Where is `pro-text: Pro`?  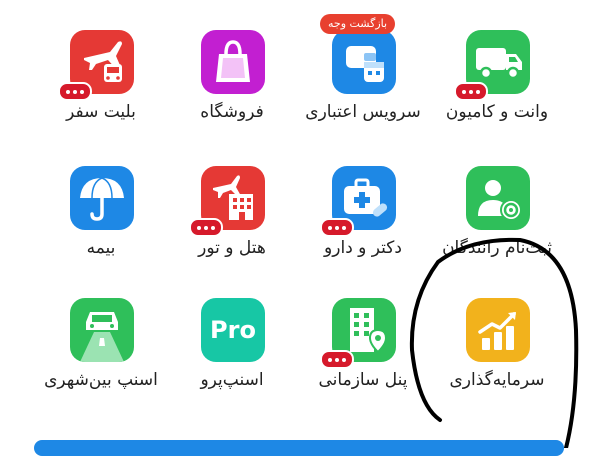 pro-text: Pro is located at coordinates (233, 330).